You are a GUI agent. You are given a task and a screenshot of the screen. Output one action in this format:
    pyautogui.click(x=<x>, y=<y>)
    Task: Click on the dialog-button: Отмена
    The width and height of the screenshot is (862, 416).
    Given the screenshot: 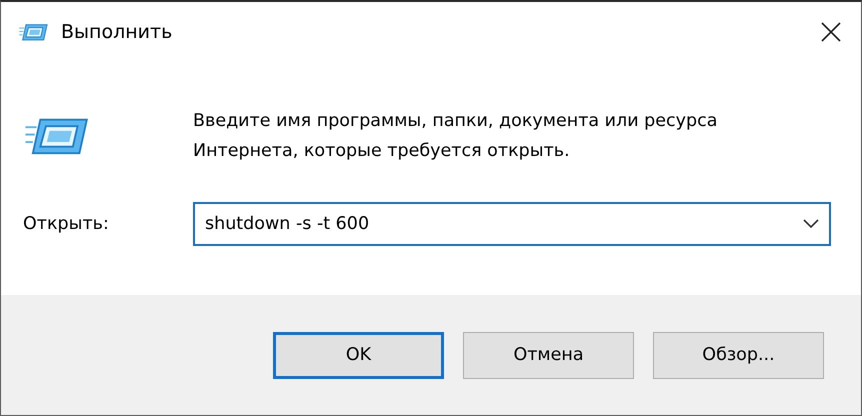 What is the action you would take?
    pyautogui.click(x=548, y=355)
    